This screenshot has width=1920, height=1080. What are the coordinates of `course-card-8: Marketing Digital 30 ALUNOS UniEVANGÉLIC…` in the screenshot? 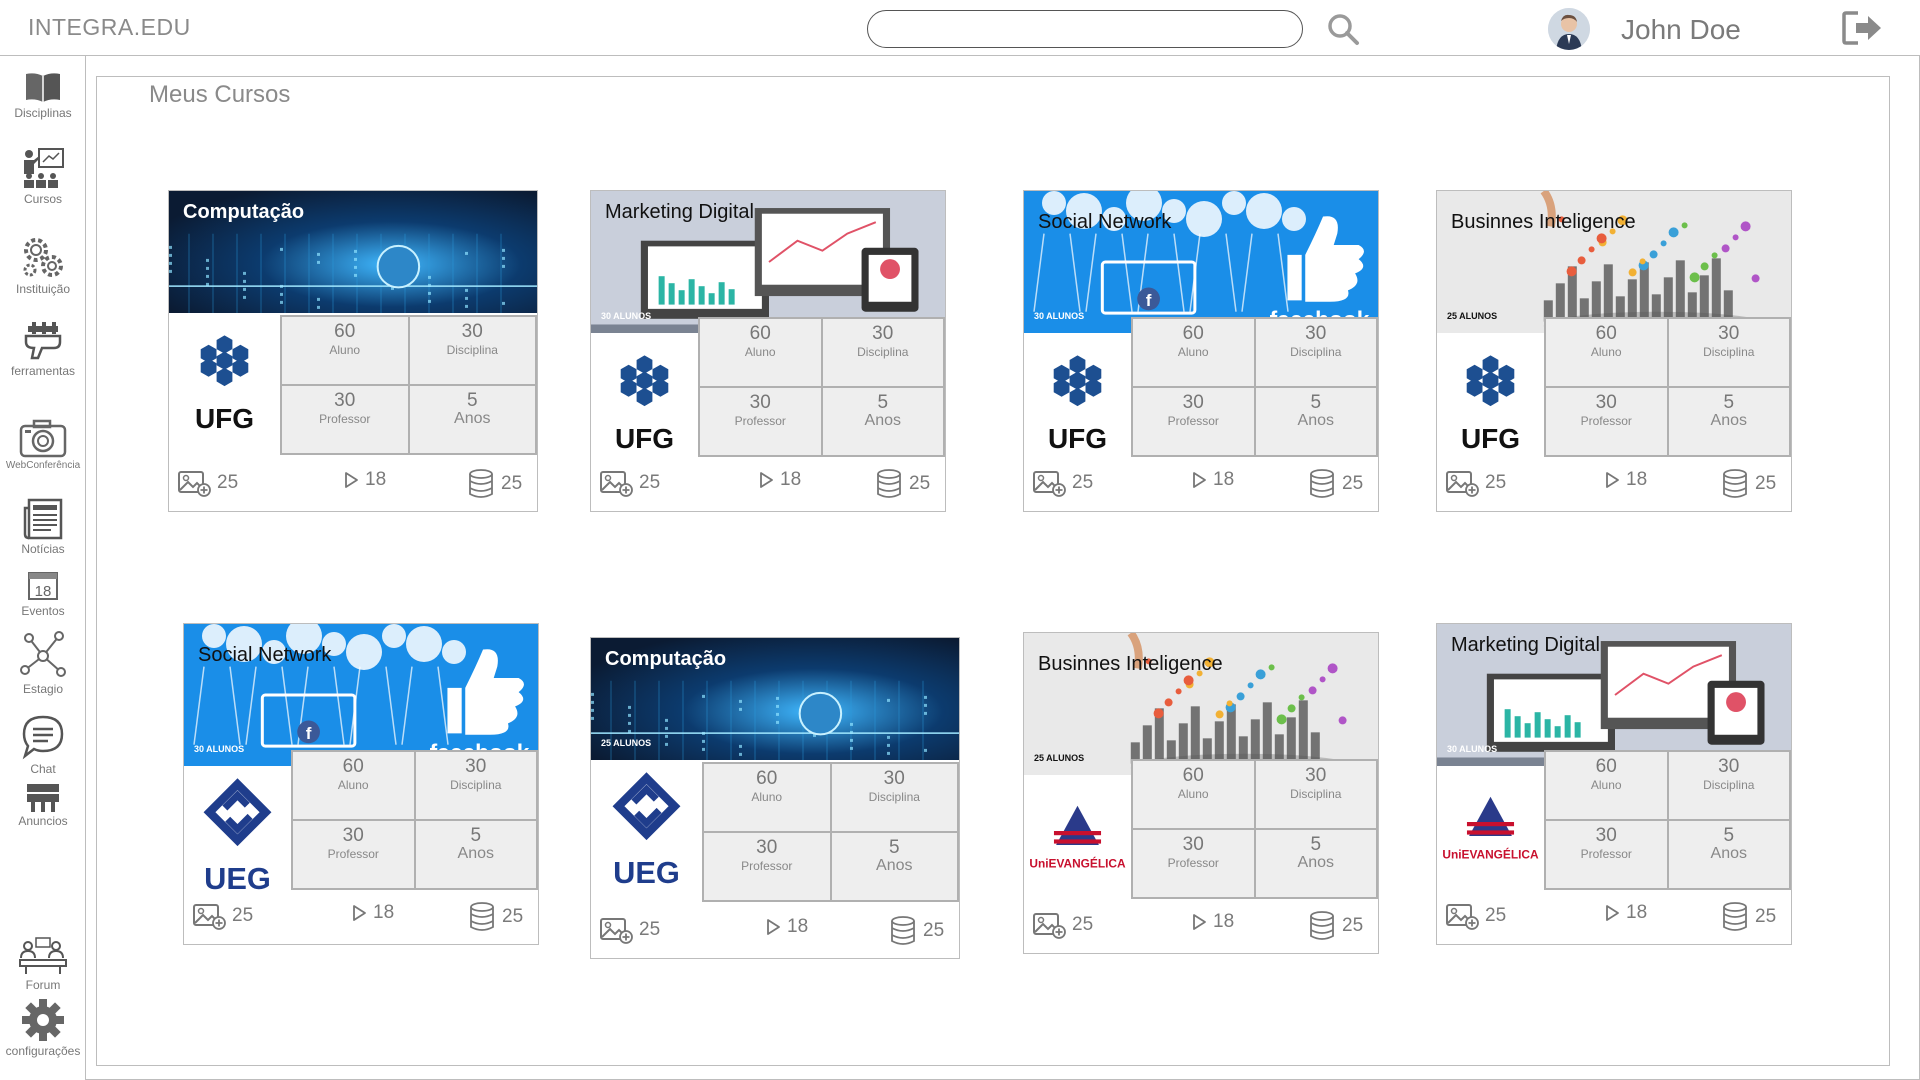 It's located at (1614, 784).